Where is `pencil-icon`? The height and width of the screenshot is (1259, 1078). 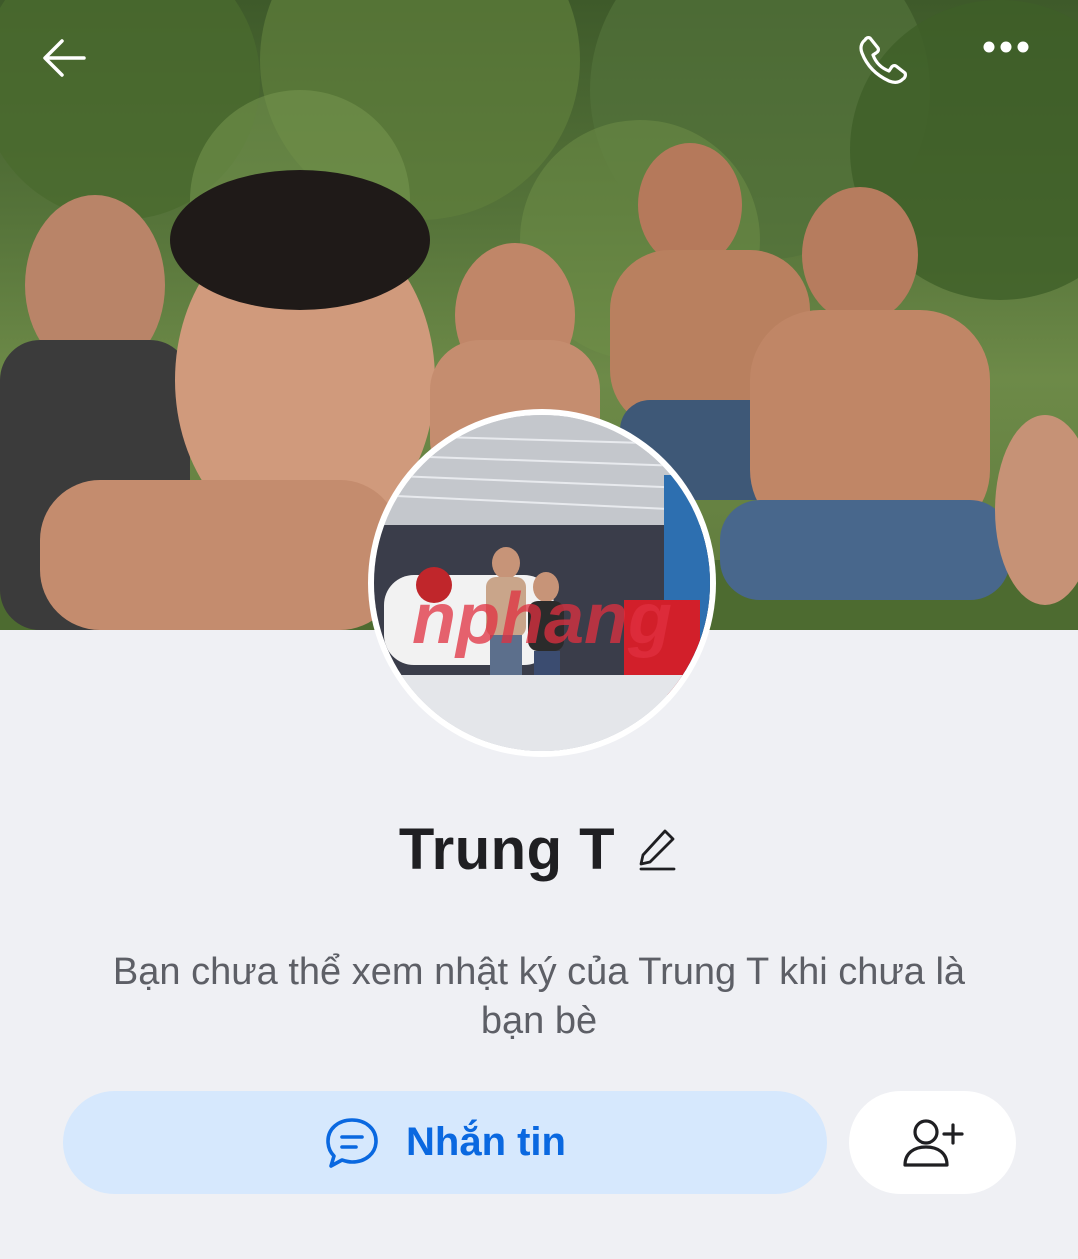
pencil-icon is located at coordinates (657, 850).